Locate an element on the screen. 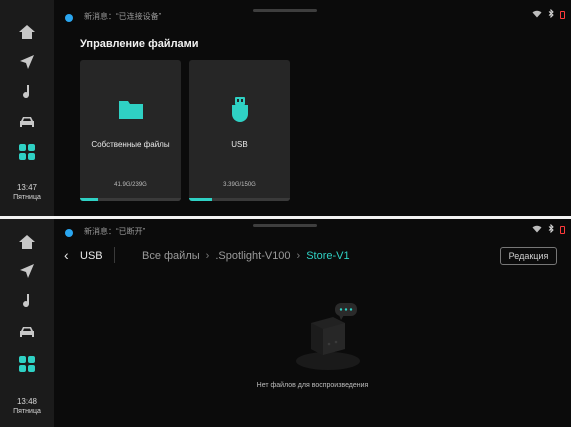 The image size is (571, 427). own-files-card: Собственные файлы 41.9G/239G is located at coordinates (130, 130).